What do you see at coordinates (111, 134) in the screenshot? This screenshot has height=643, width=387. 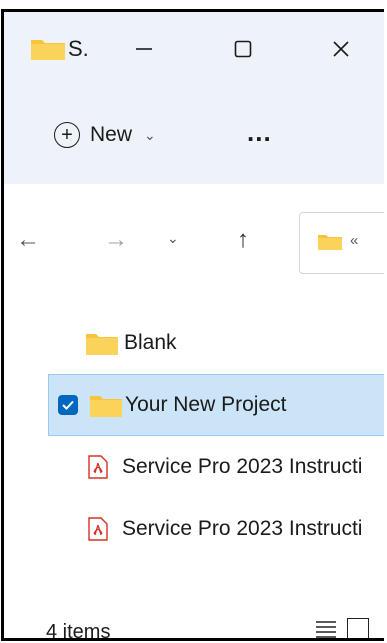 I see `new-button-label: New` at bounding box center [111, 134].